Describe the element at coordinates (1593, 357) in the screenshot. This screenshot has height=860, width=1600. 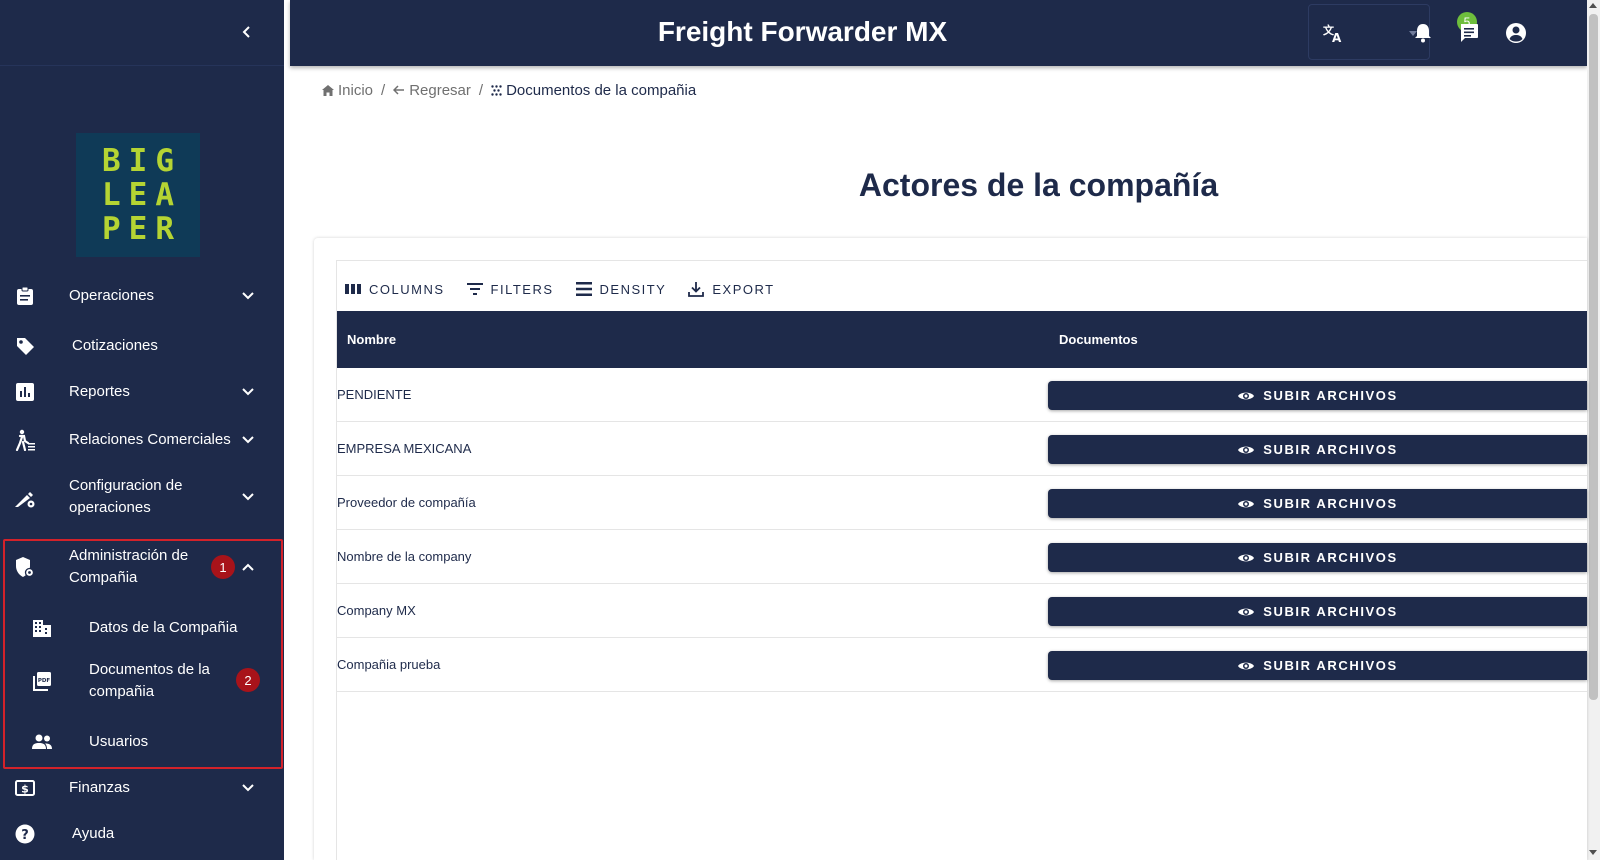
I see `scrollbar-thumb` at that location.